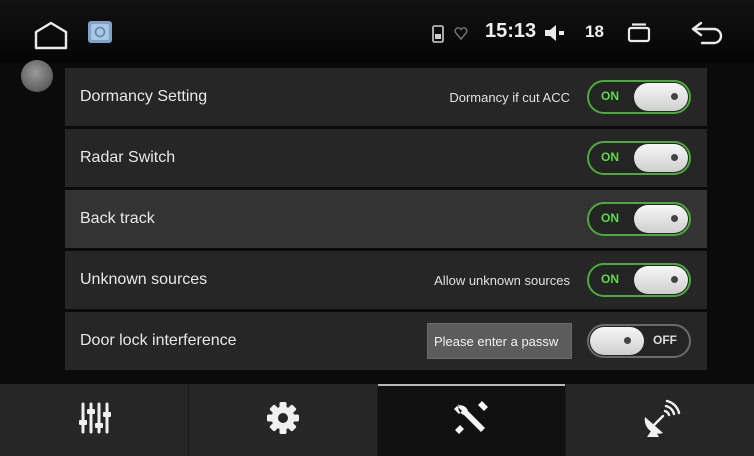 This screenshot has height=456, width=754. I want to click on back-icon, so click(707, 33).